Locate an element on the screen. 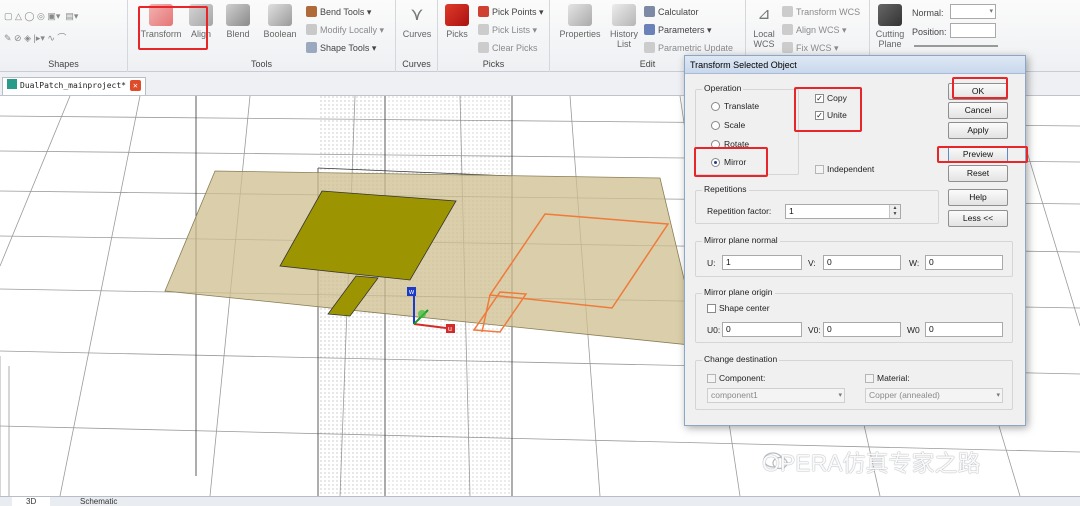 Image resolution: width=1080 pixels, height=506 pixels. bend-tools-icon is located at coordinates (311, 11).